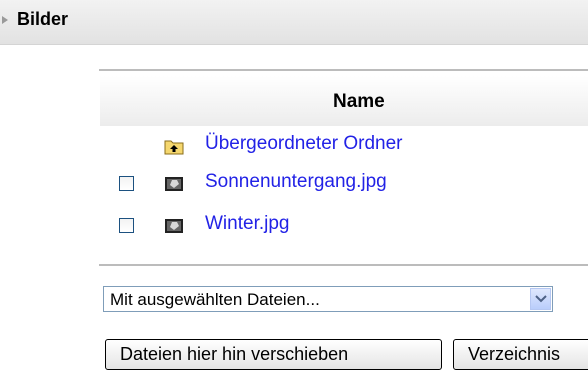 The height and width of the screenshot is (387, 588). Describe the element at coordinates (174, 147) in the screenshot. I see `parent-folder-icon` at that location.